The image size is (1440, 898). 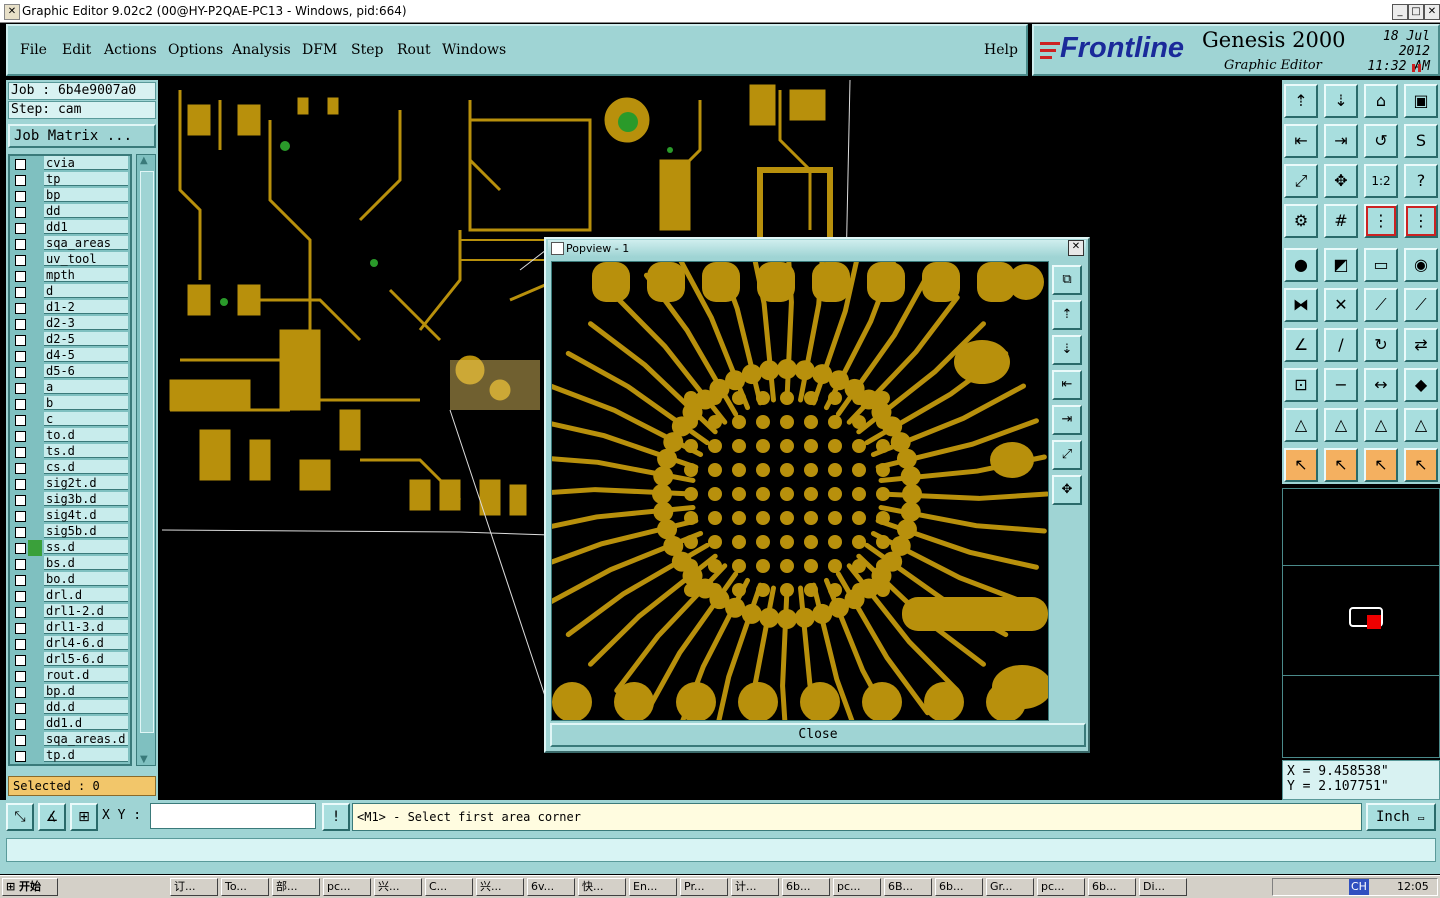 I want to click on layer-row: drl4-6.d, so click(x=70, y=644).